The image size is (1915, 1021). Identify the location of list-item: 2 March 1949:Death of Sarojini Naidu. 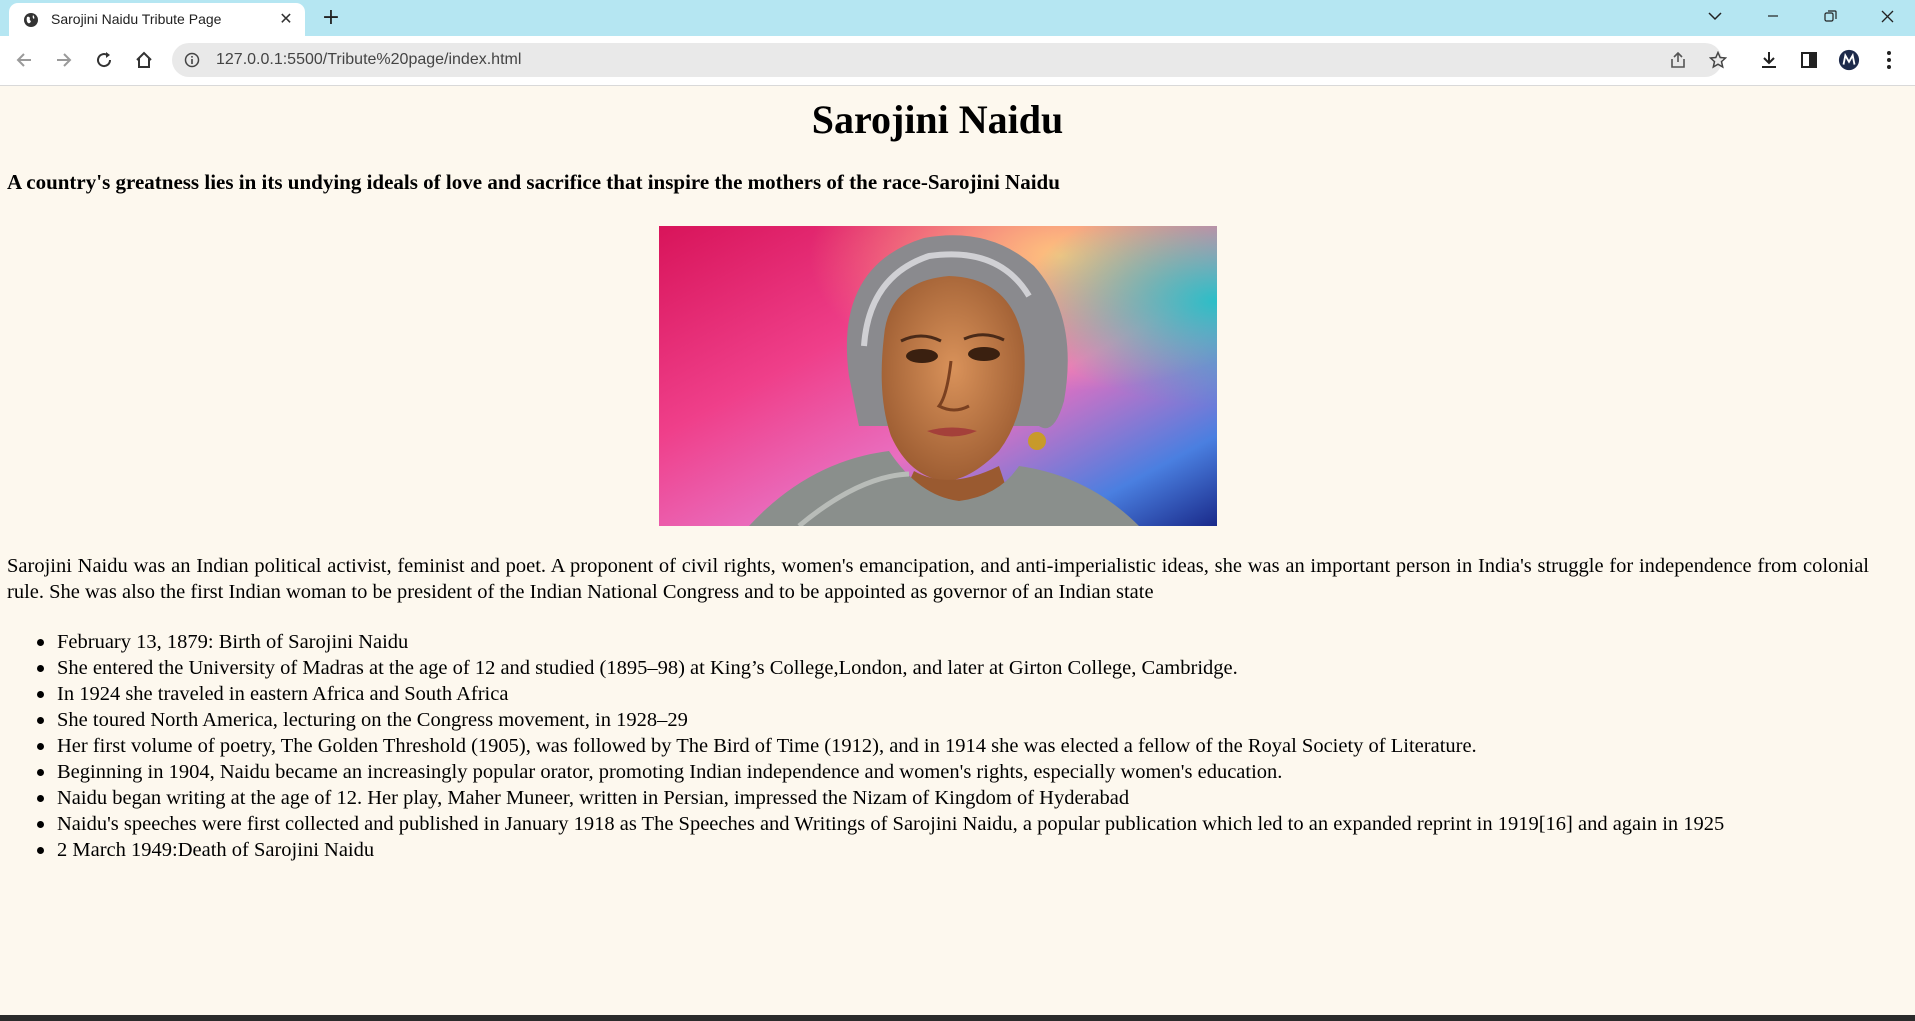
(953, 850).